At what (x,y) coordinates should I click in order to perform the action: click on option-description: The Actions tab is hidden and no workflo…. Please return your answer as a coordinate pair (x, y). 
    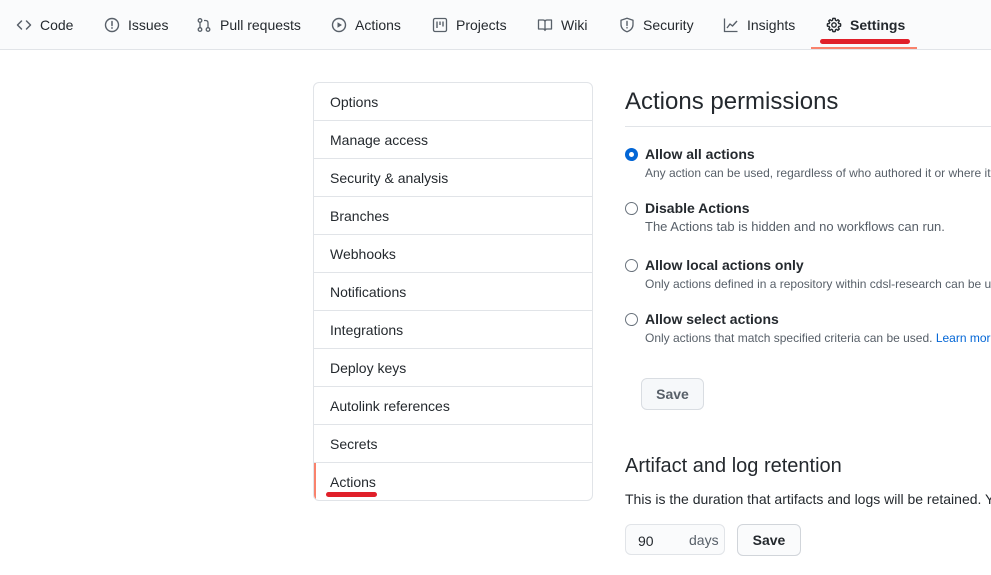
    Looking at the image, I should click on (795, 226).